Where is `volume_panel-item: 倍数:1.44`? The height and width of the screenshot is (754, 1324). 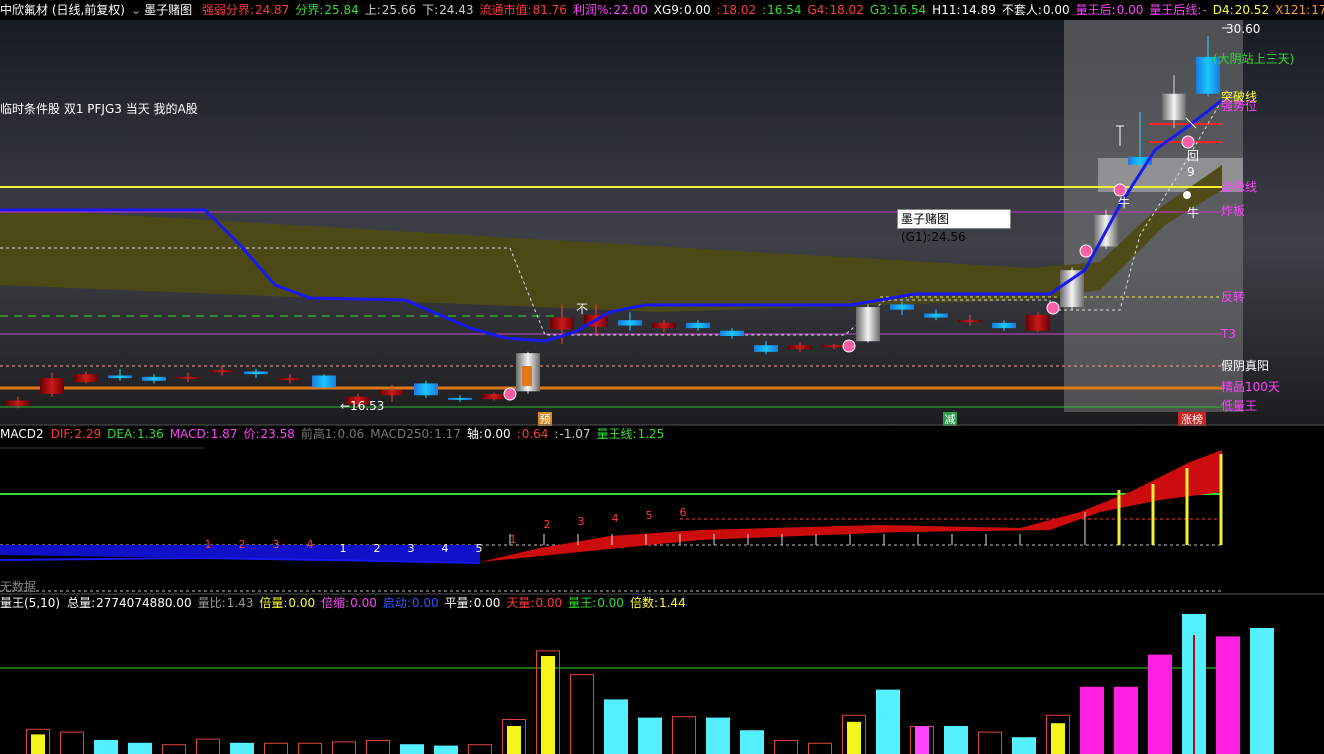
volume_panel-item: 倍数:1.44 is located at coordinates (658, 603).